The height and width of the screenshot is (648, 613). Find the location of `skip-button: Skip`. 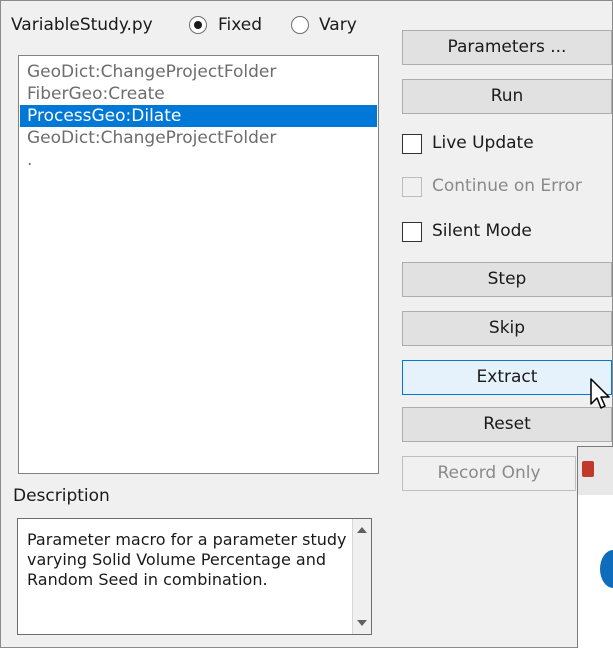

skip-button: Skip is located at coordinates (507, 328).